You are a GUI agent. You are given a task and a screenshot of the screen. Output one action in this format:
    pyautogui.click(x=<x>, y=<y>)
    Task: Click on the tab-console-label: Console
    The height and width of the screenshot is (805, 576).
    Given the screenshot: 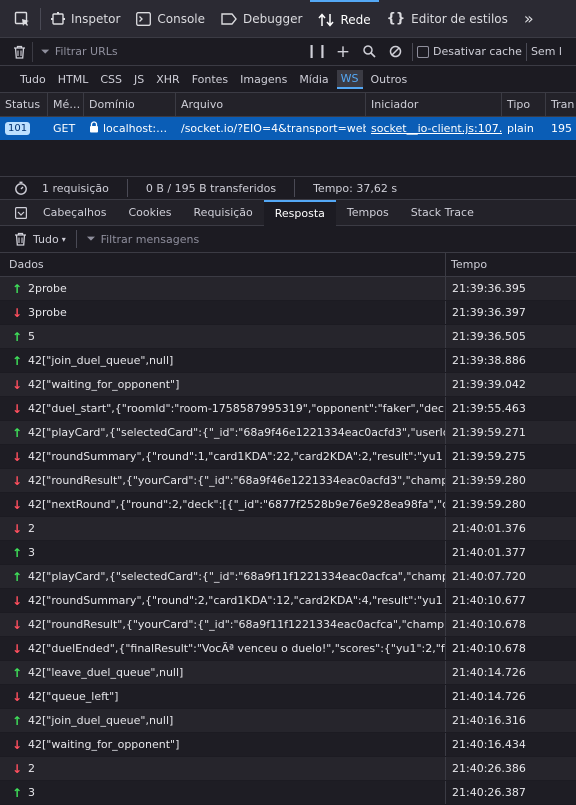 What is the action you would take?
    pyautogui.click(x=181, y=18)
    